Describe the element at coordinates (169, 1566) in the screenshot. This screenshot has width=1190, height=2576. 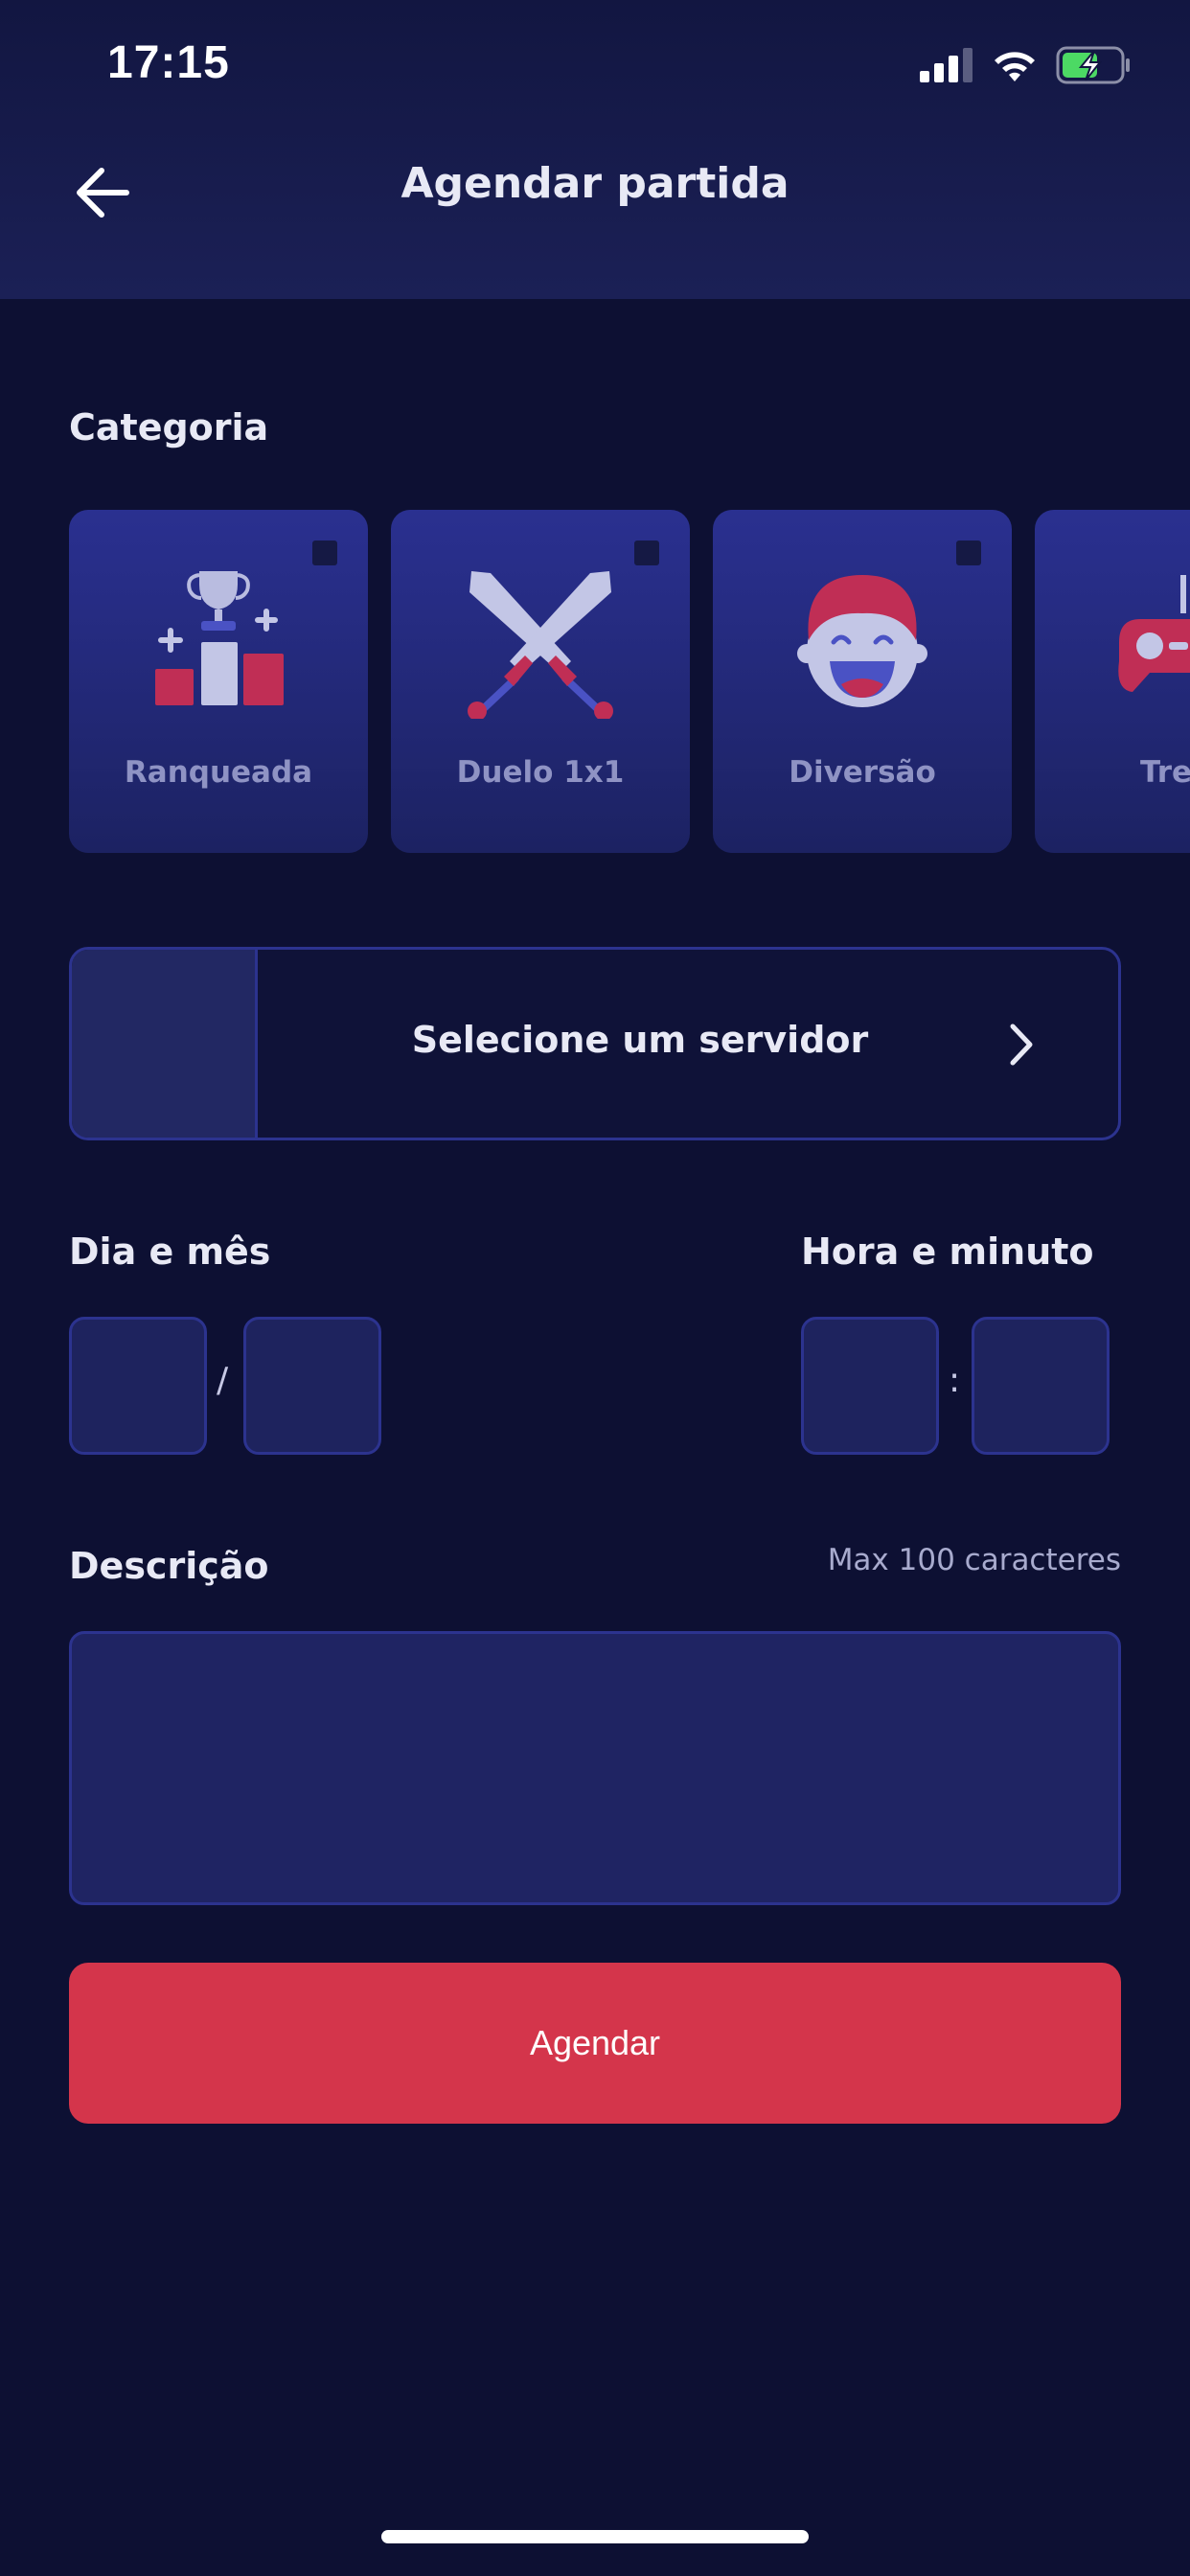
I see `description-heading: Descrição` at that location.